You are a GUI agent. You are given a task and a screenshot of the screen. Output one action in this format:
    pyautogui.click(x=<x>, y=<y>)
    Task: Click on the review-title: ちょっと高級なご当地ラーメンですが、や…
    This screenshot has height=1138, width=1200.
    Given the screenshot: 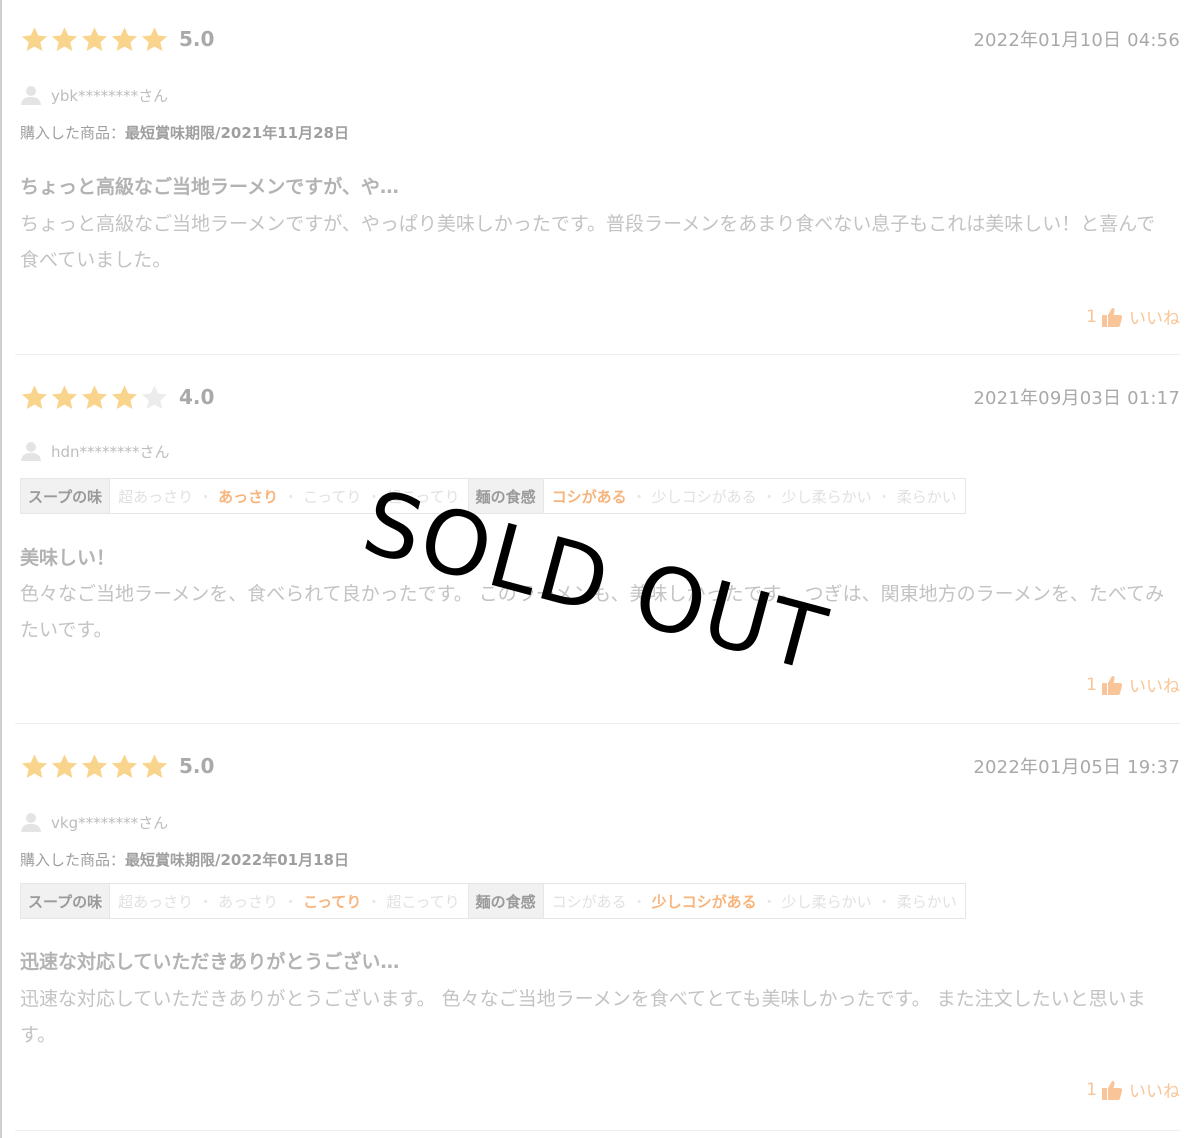 What is the action you would take?
    pyautogui.click(x=209, y=187)
    